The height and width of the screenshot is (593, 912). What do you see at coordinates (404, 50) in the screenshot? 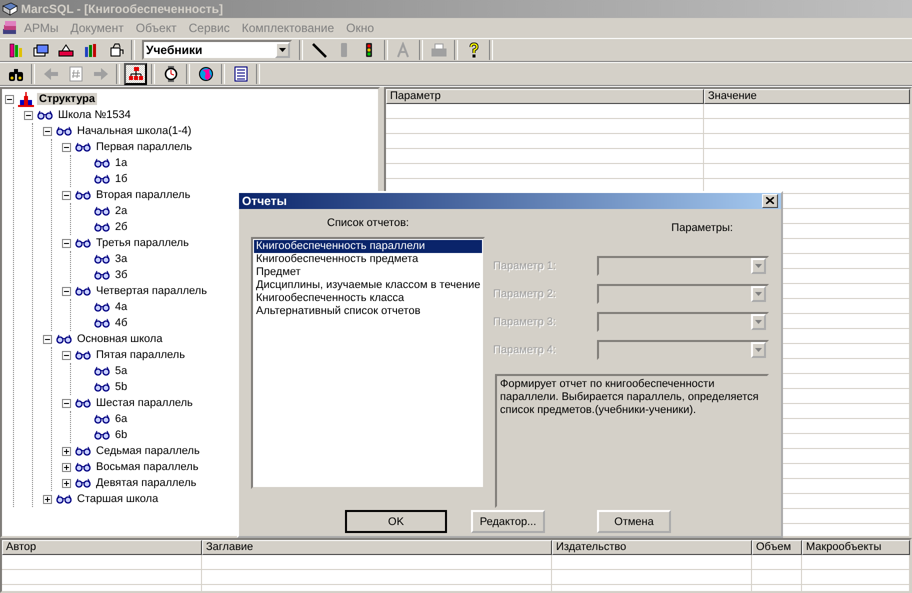
I see `font-icon` at bounding box center [404, 50].